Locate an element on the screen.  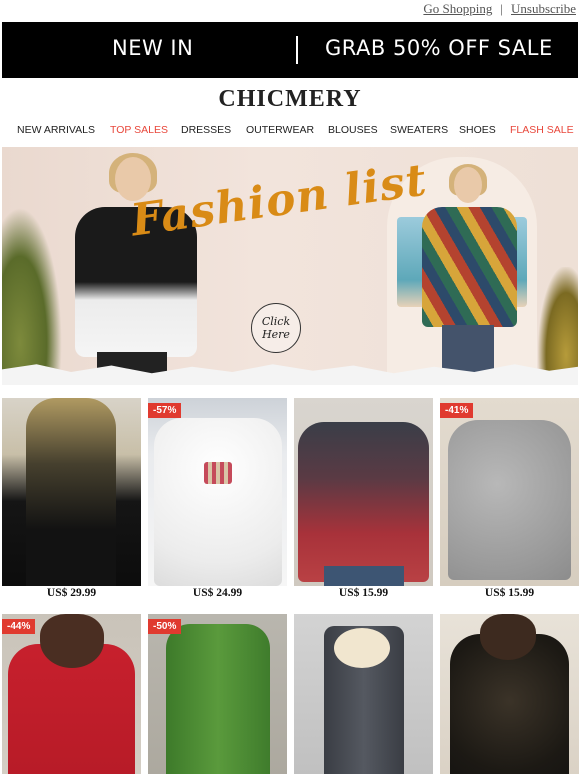
promo-sale: GRAB 50% OFF SALE is located at coordinates (439, 48).